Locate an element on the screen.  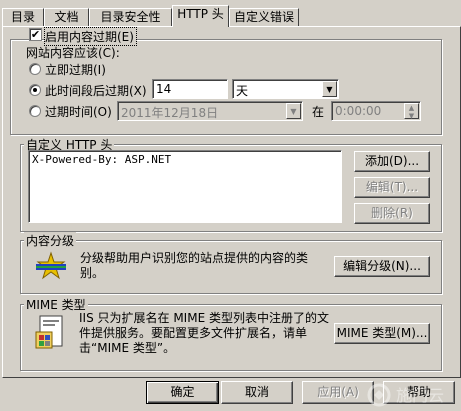
tab-custom-errors: 自定义错误 is located at coordinates (264, 17).